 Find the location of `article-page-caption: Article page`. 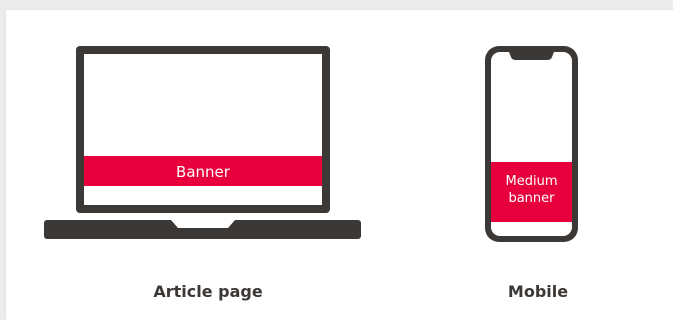

article-page-caption: Article page is located at coordinates (208, 291).